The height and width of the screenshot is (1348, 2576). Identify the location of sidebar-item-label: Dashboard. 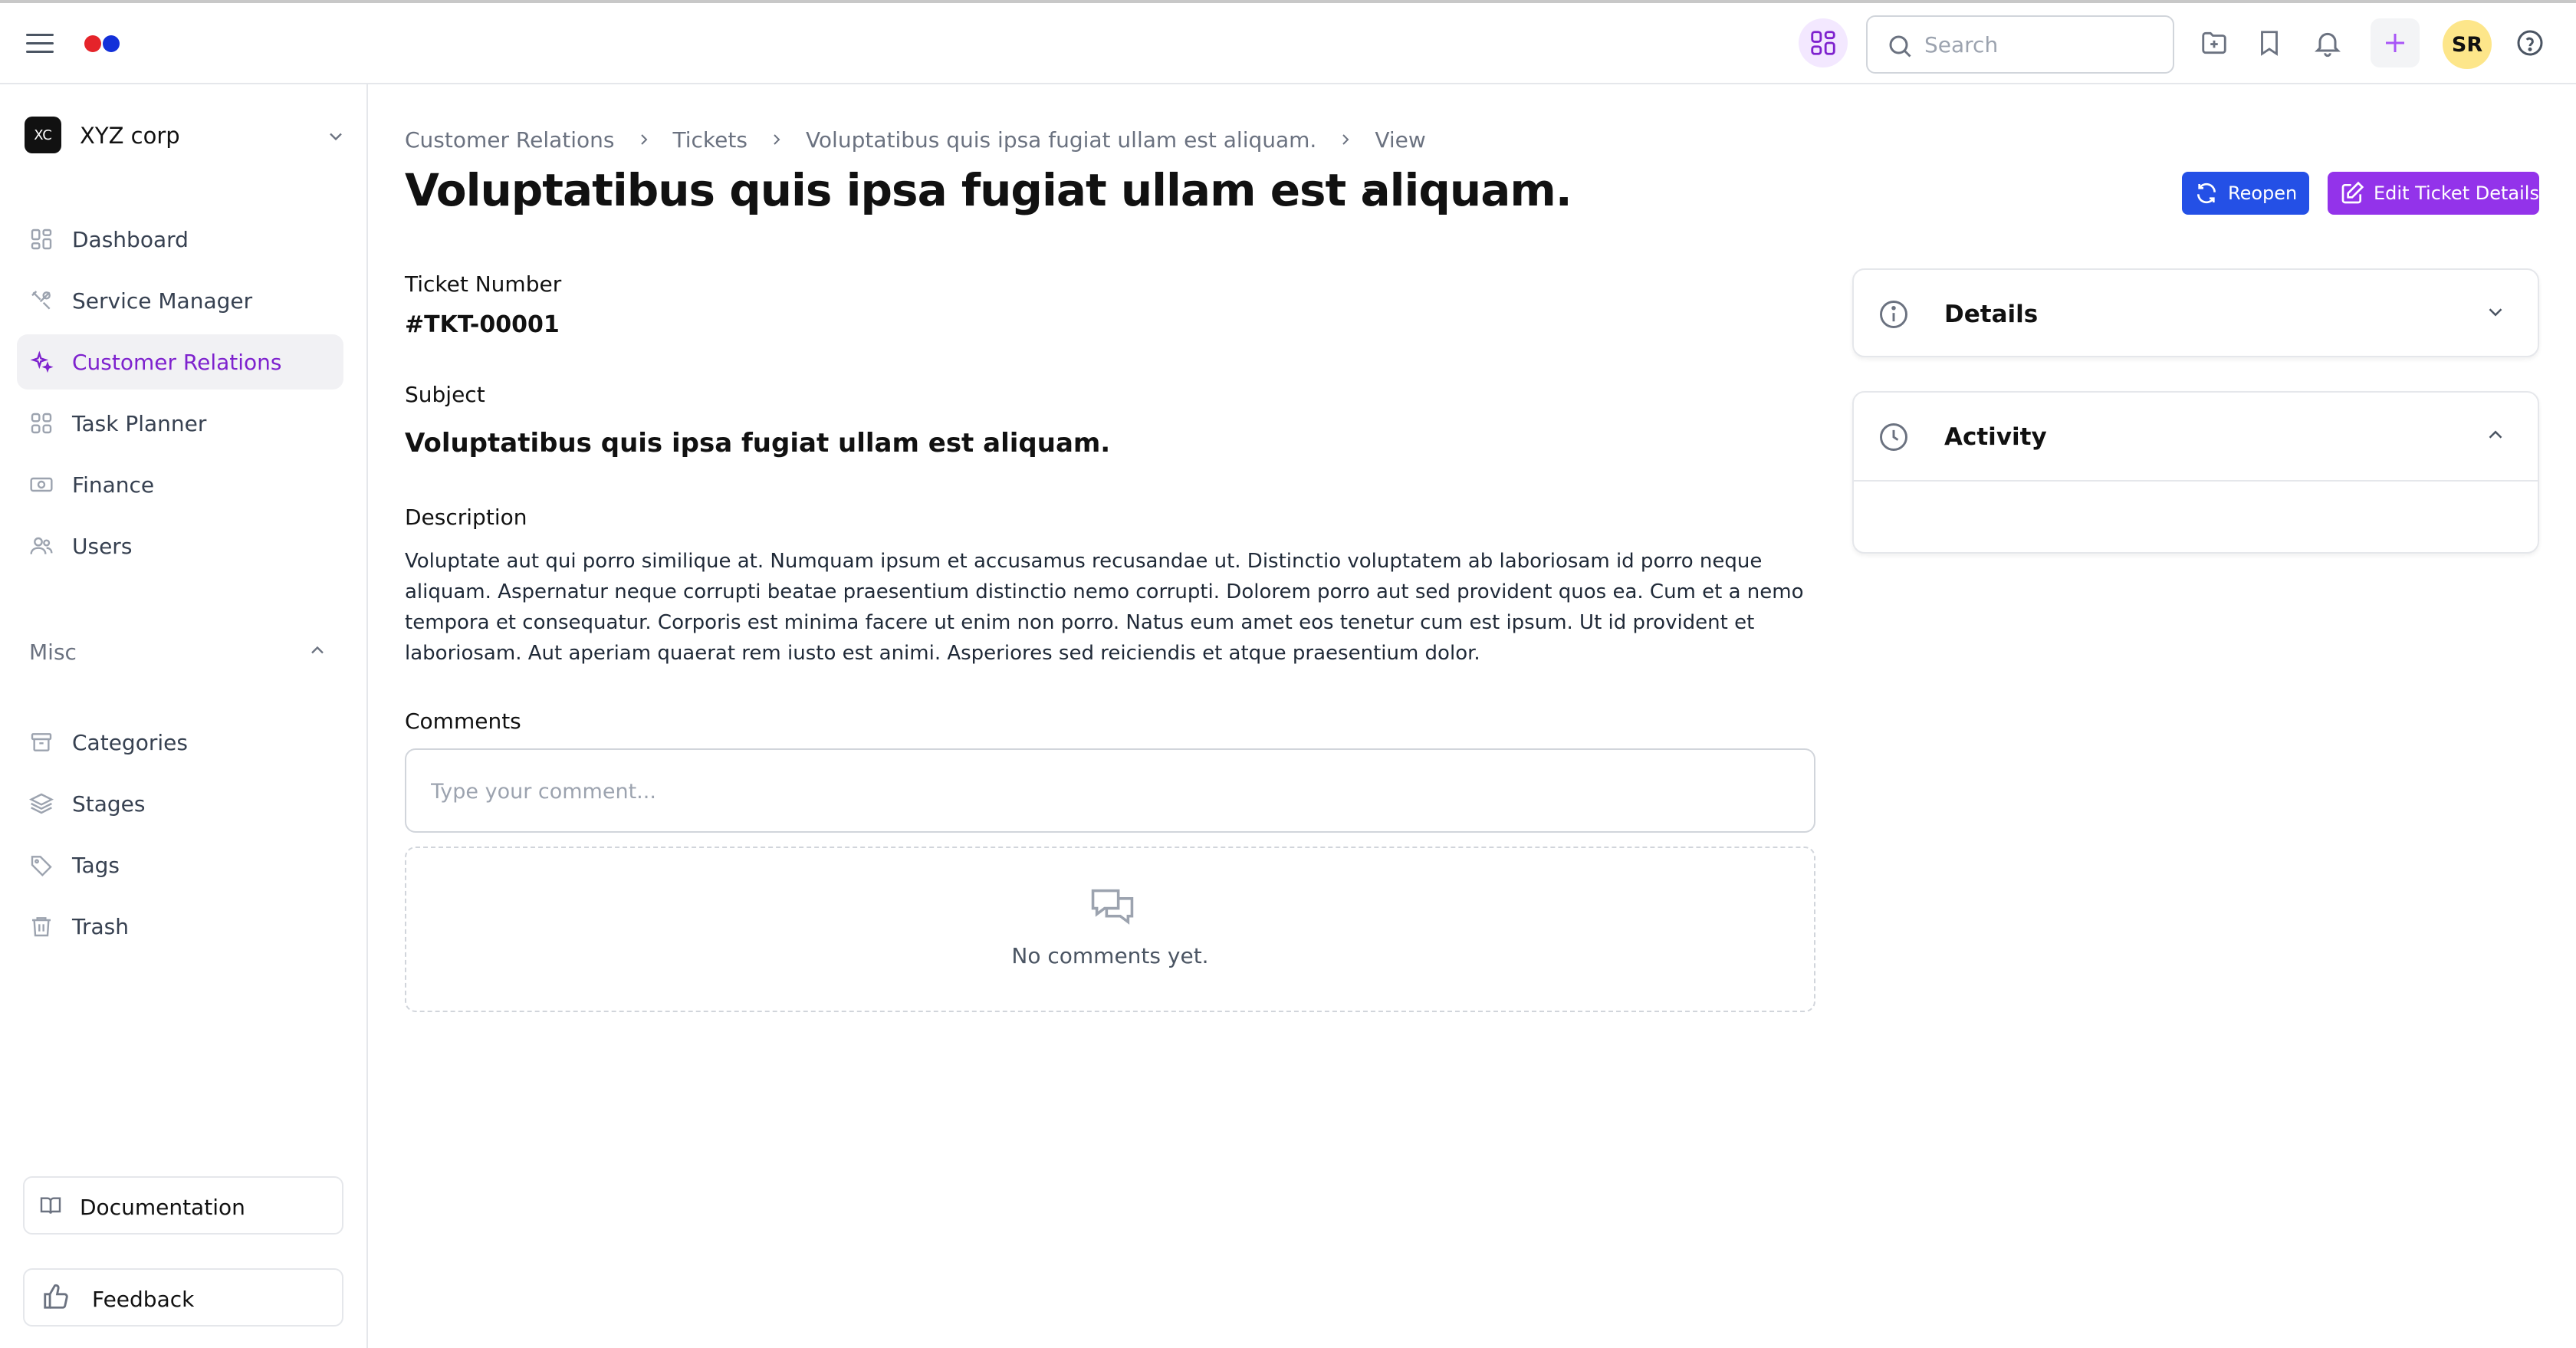
(131, 239).